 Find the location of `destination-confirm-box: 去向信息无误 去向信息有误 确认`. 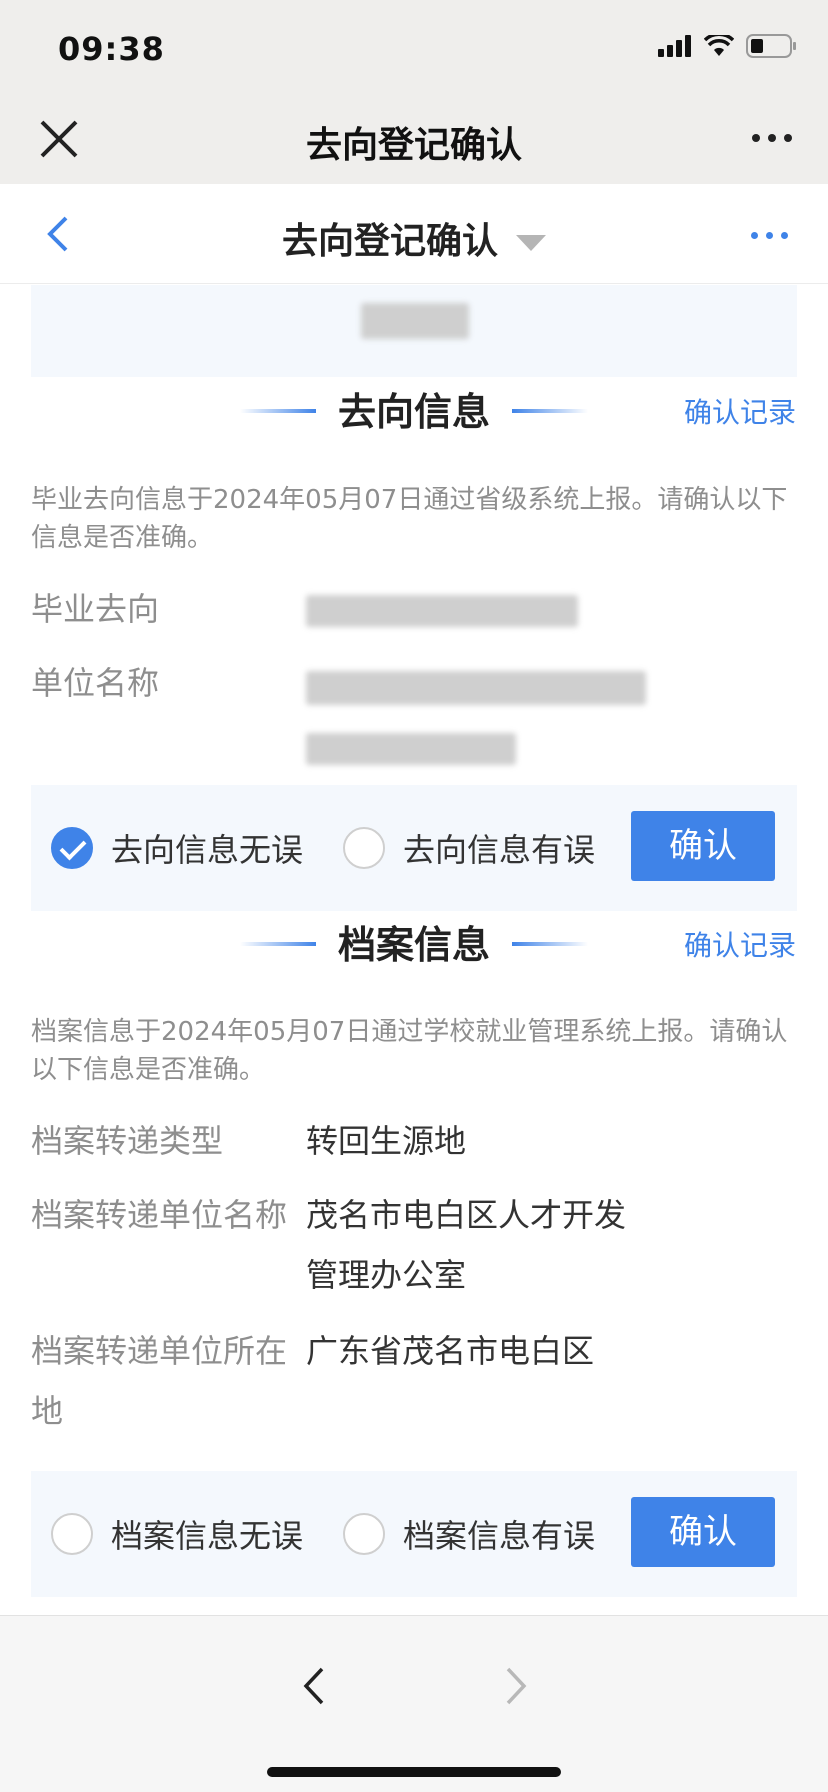

destination-confirm-box: 去向信息无误 去向信息有误 确认 is located at coordinates (414, 848).